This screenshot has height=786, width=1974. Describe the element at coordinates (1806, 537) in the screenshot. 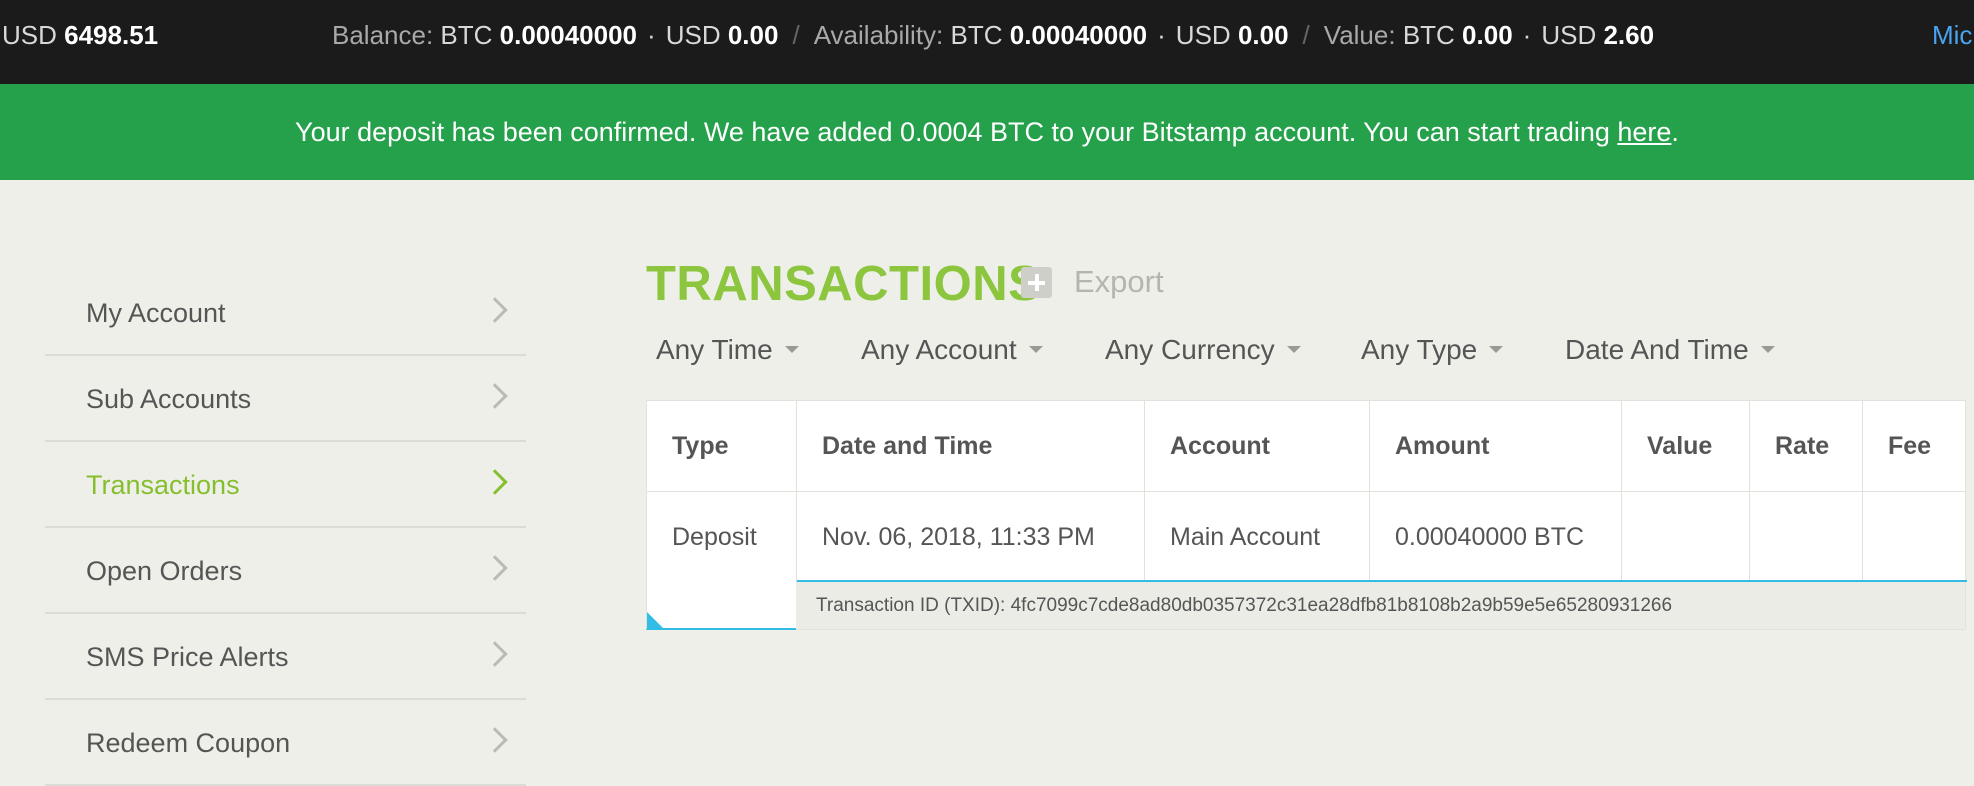

I see `cell-rate` at that location.